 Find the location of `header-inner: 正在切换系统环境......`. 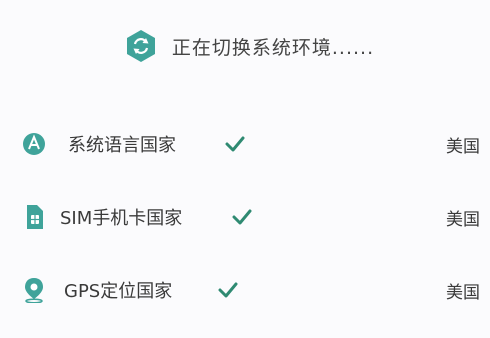

header-inner: 正在切换系统环境...... is located at coordinates (249, 46).